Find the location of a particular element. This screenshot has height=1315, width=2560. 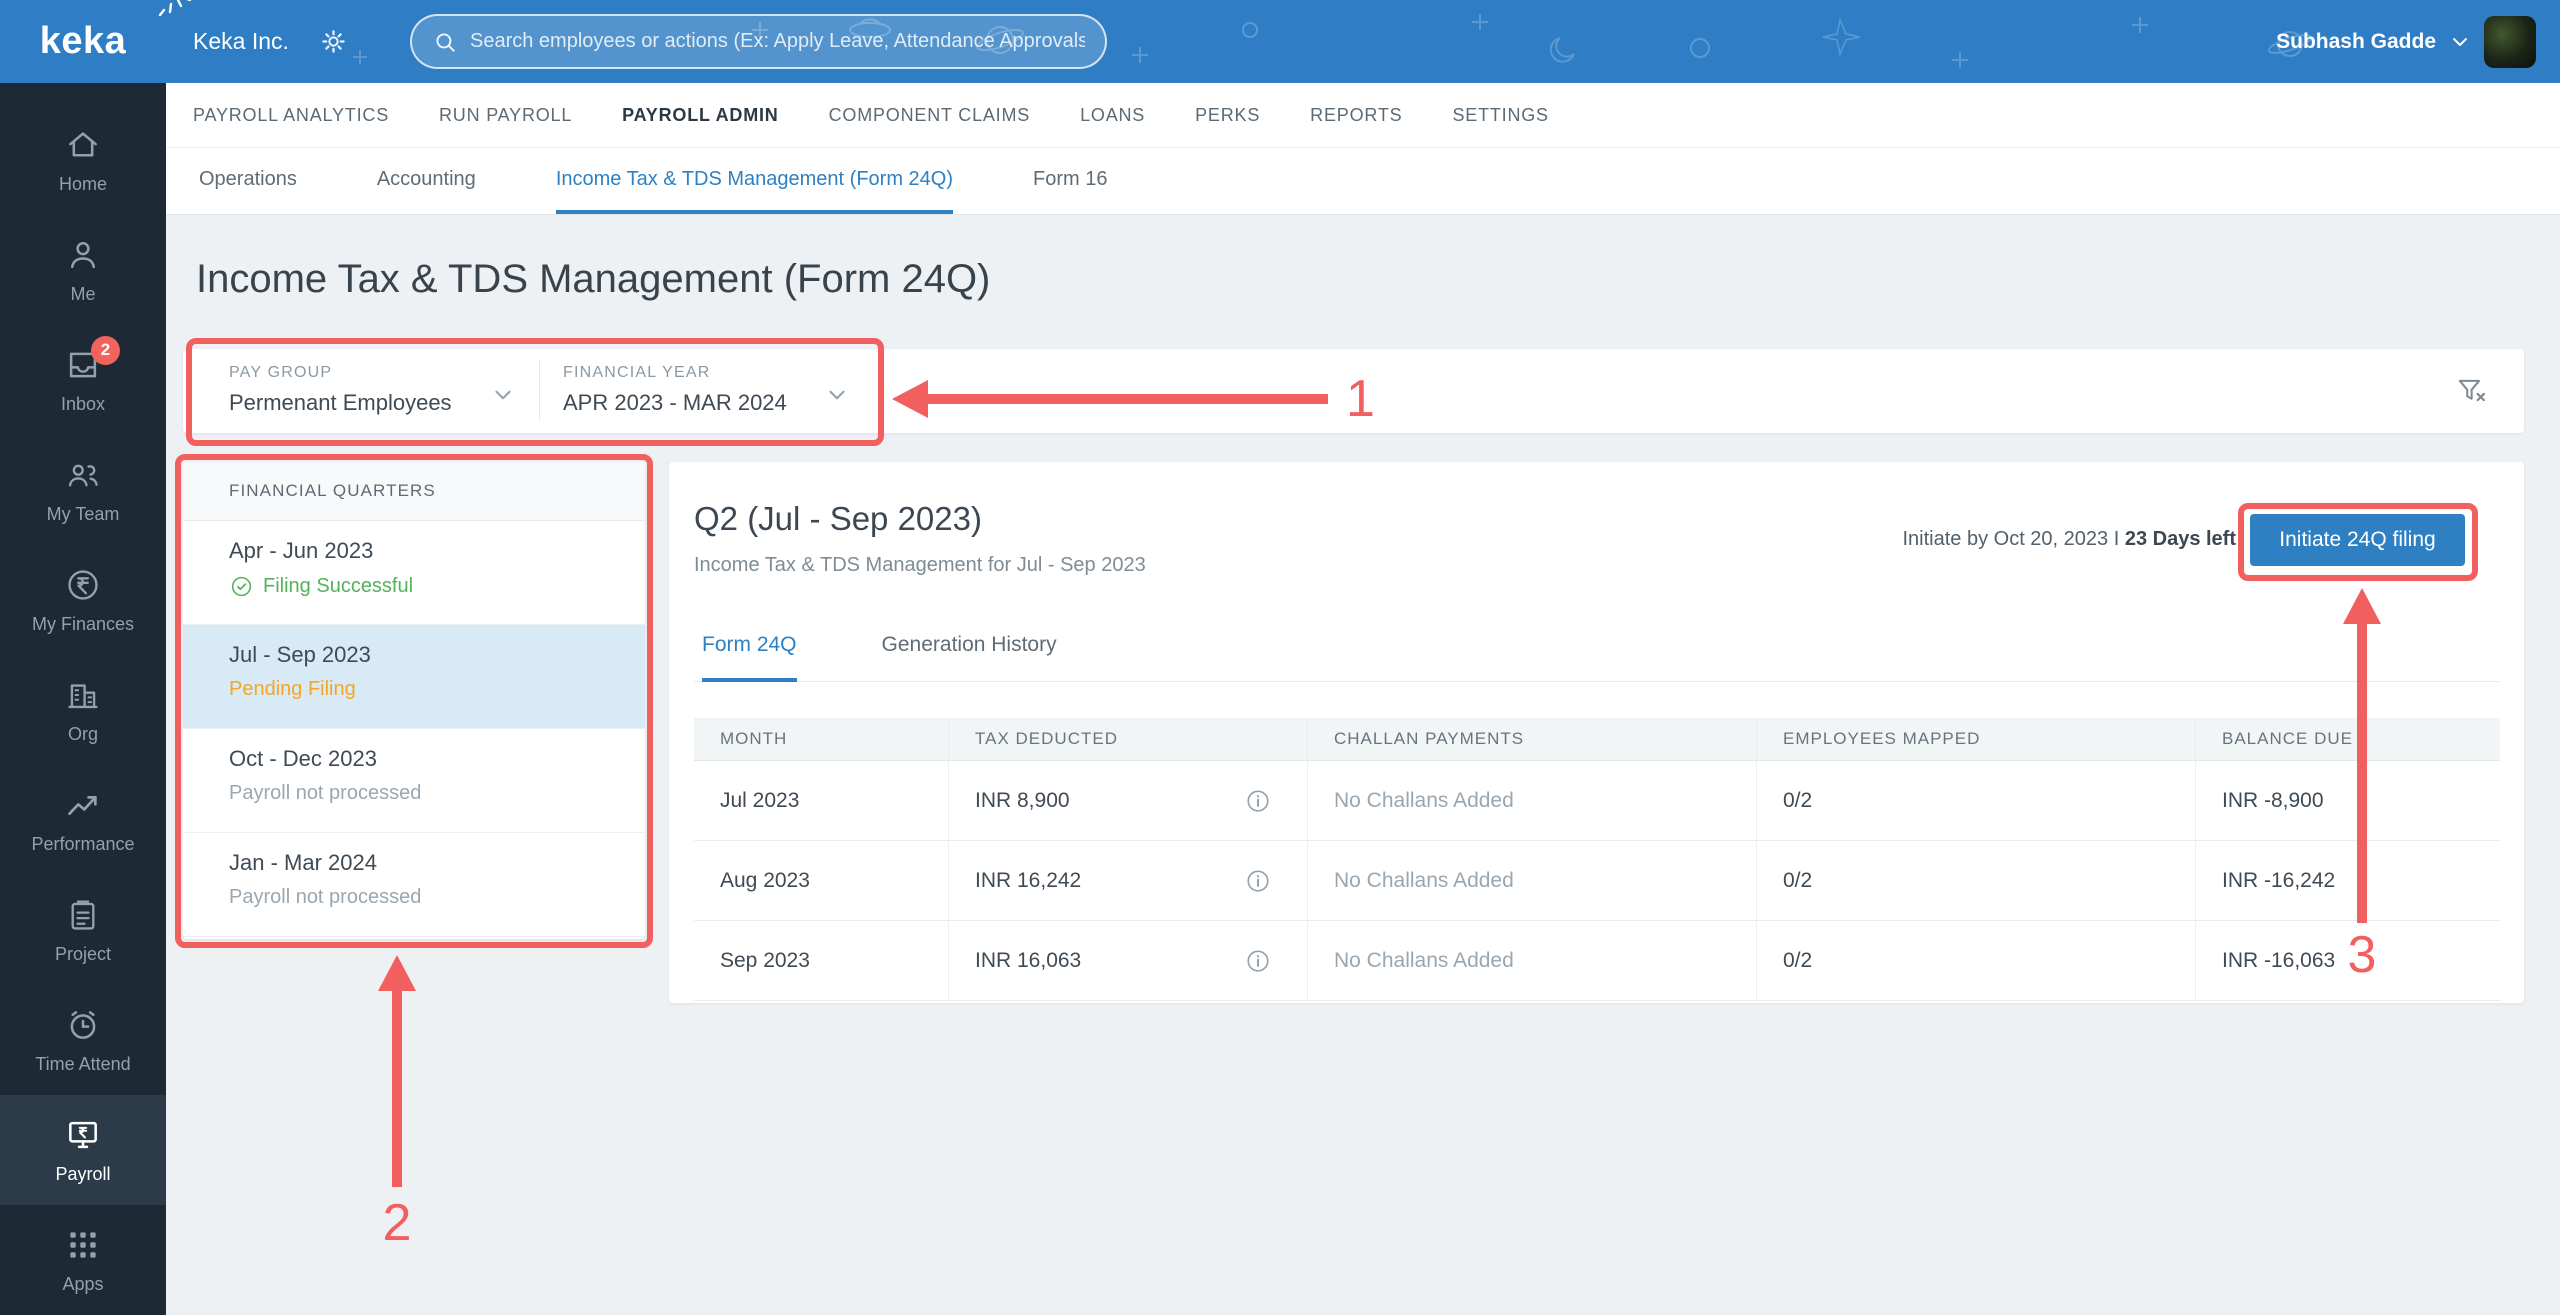

tab-generation-history: Generation History is located at coordinates (969, 647).